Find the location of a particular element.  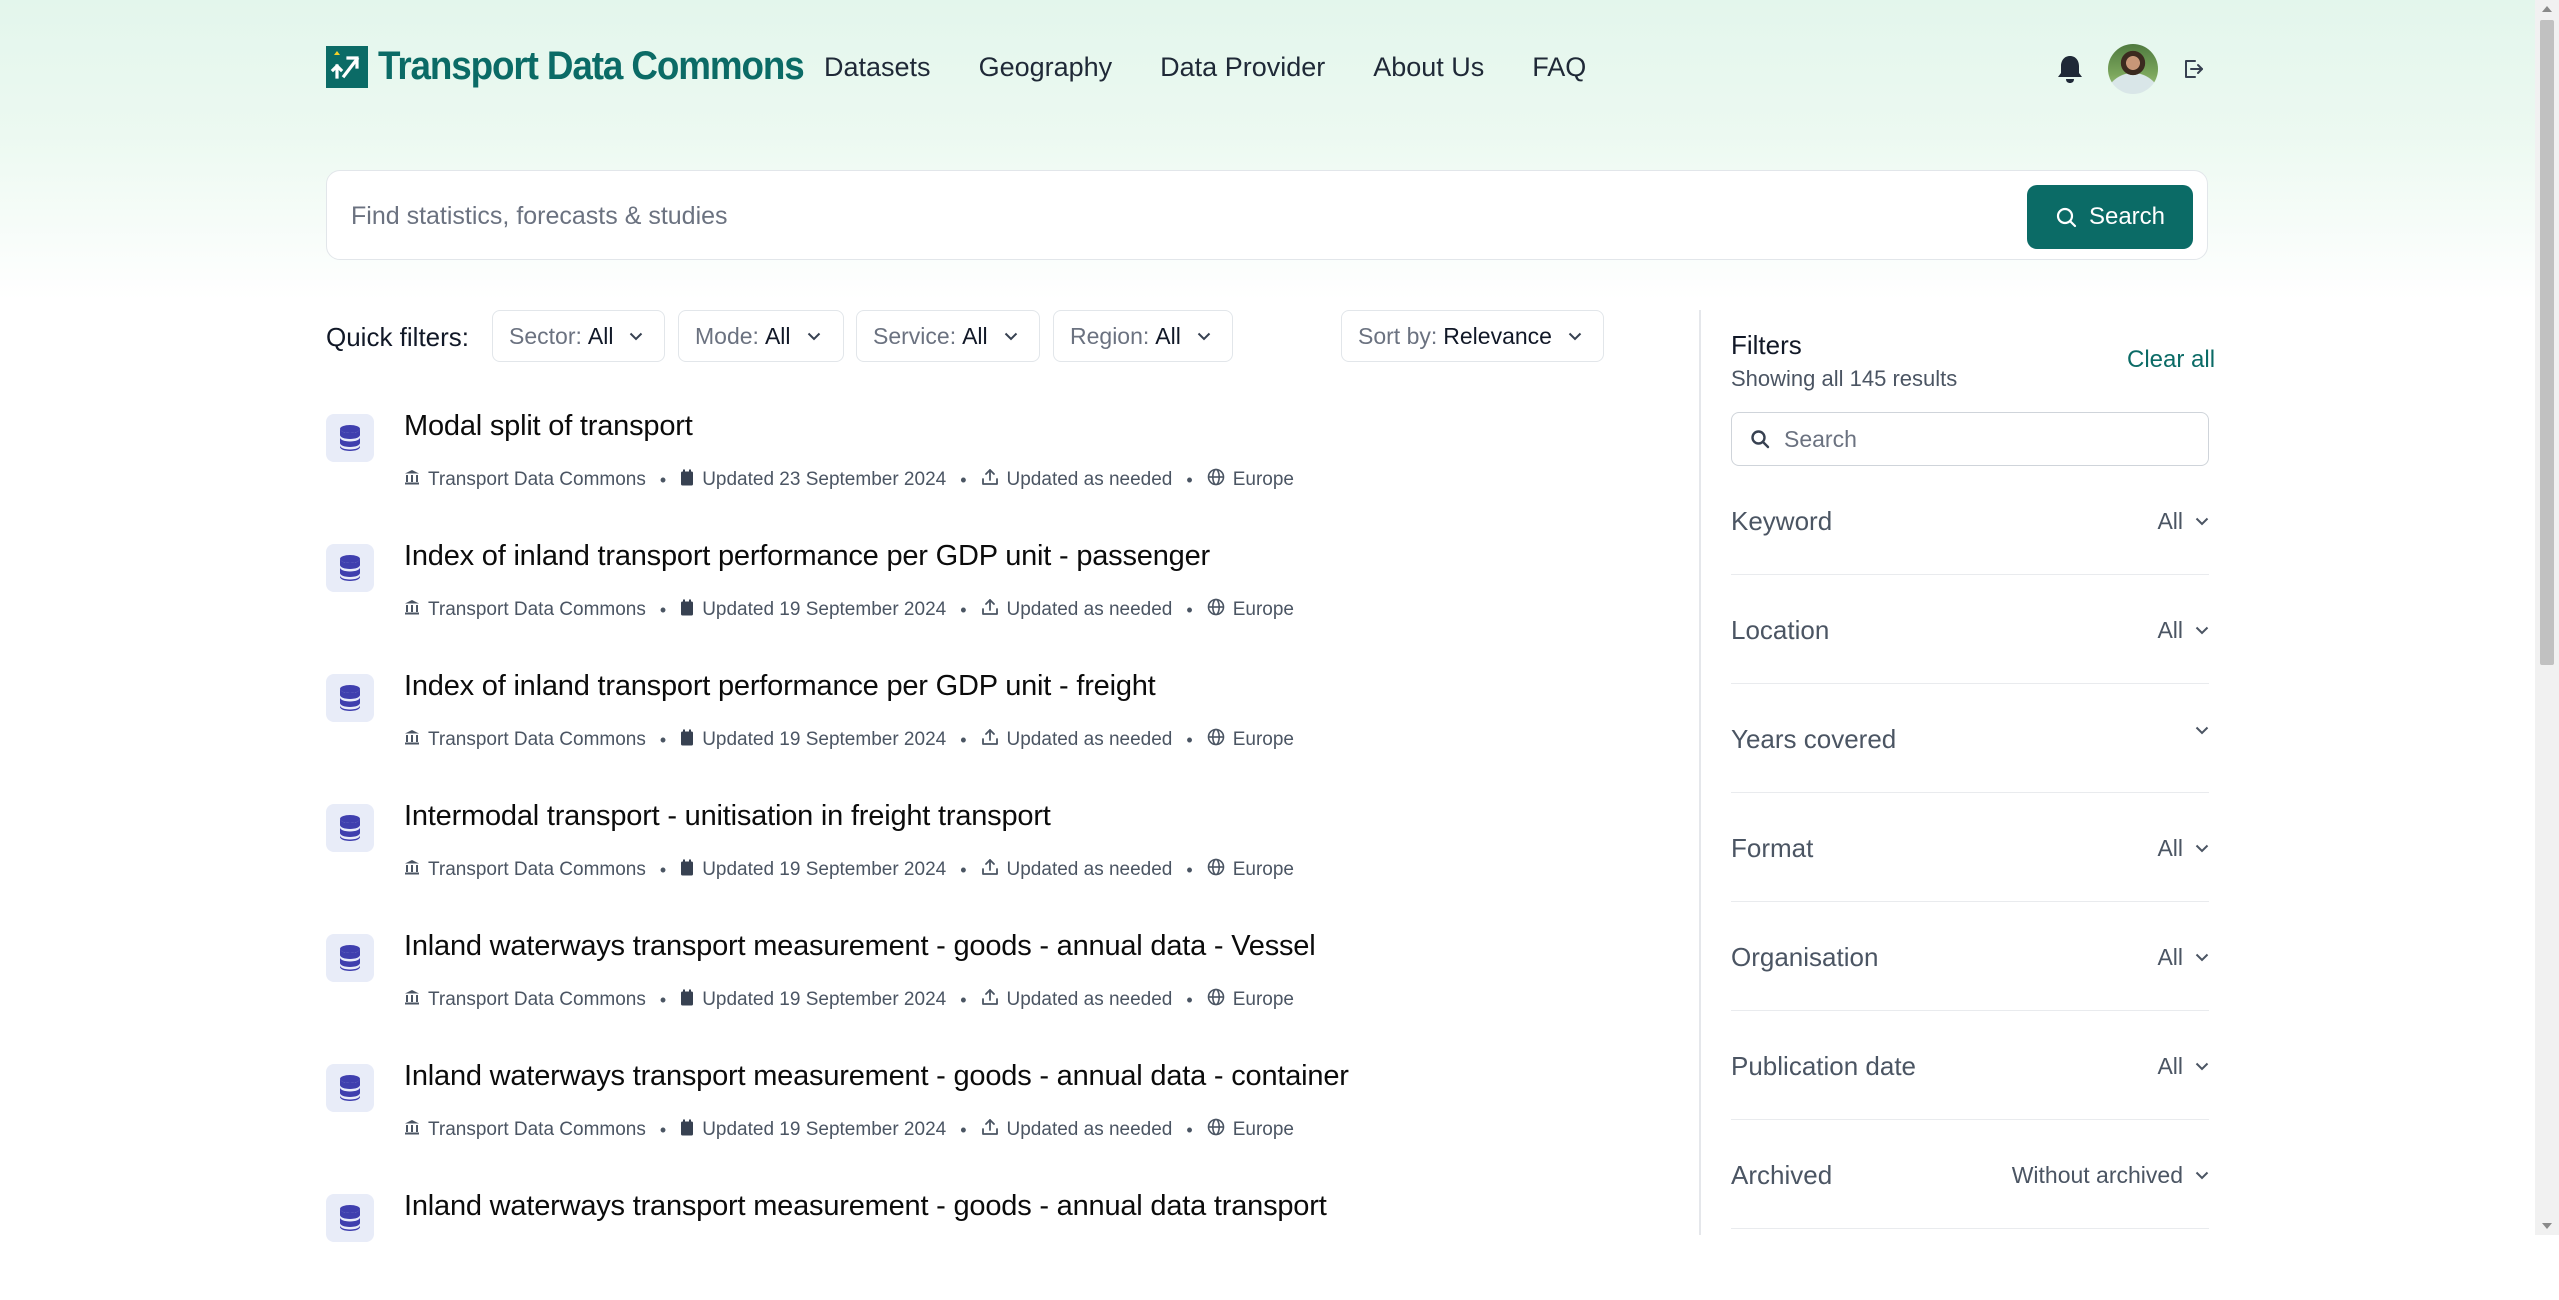

filter-group-label: Archived is located at coordinates (1782, 1175).